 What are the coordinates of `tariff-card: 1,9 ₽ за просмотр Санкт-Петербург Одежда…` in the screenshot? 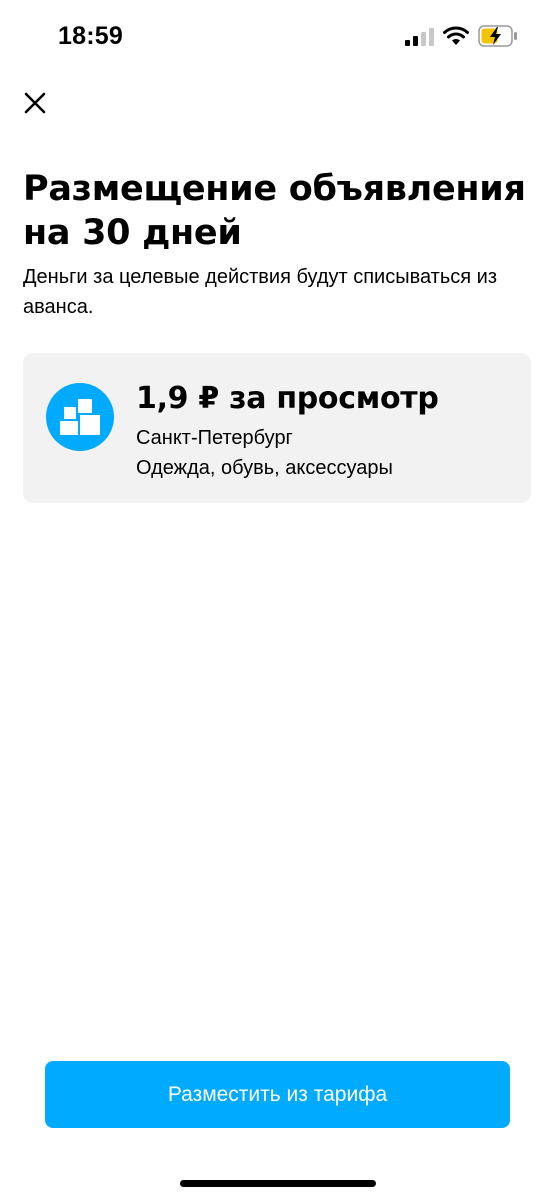 It's located at (277, 428).